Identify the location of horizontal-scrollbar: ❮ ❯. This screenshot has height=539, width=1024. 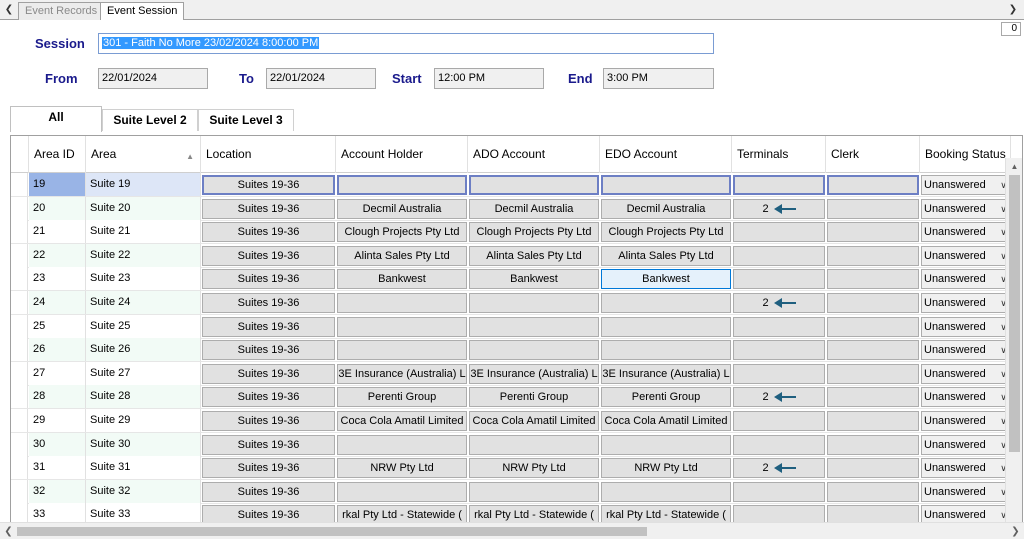
(512, 530).